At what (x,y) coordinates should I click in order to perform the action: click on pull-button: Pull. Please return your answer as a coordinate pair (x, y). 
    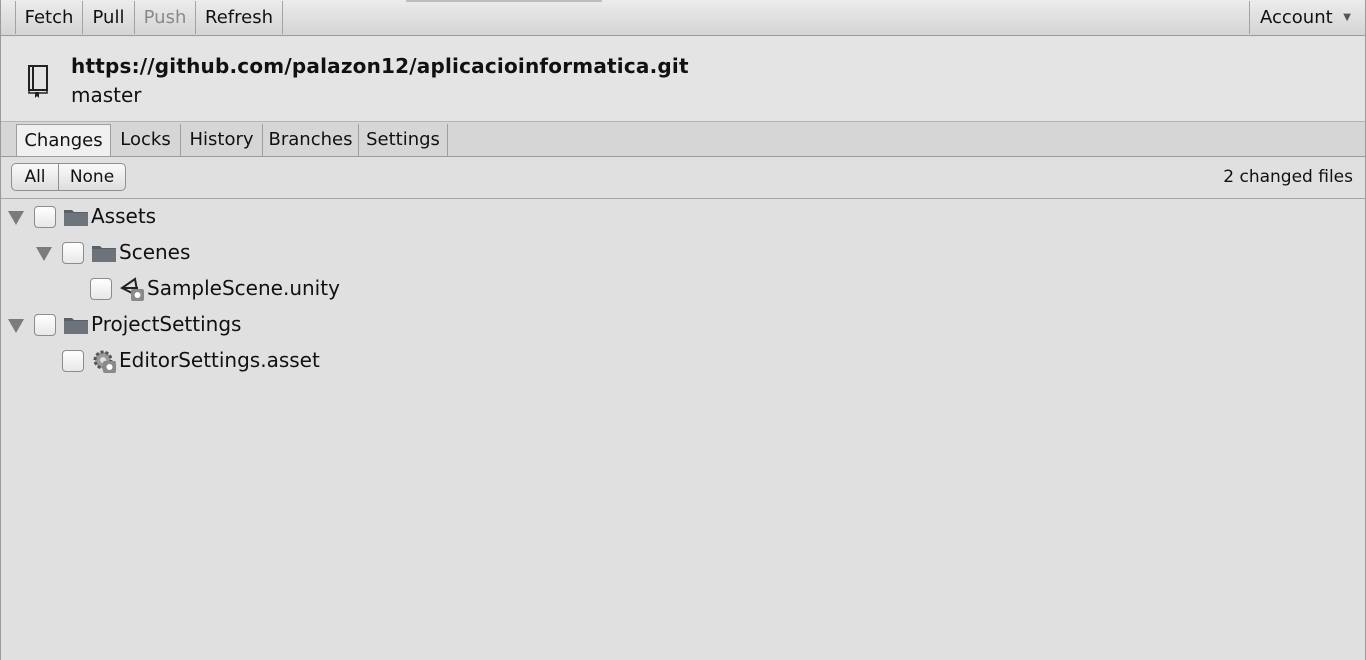
    Looking at the image, I should click on (109, 17).